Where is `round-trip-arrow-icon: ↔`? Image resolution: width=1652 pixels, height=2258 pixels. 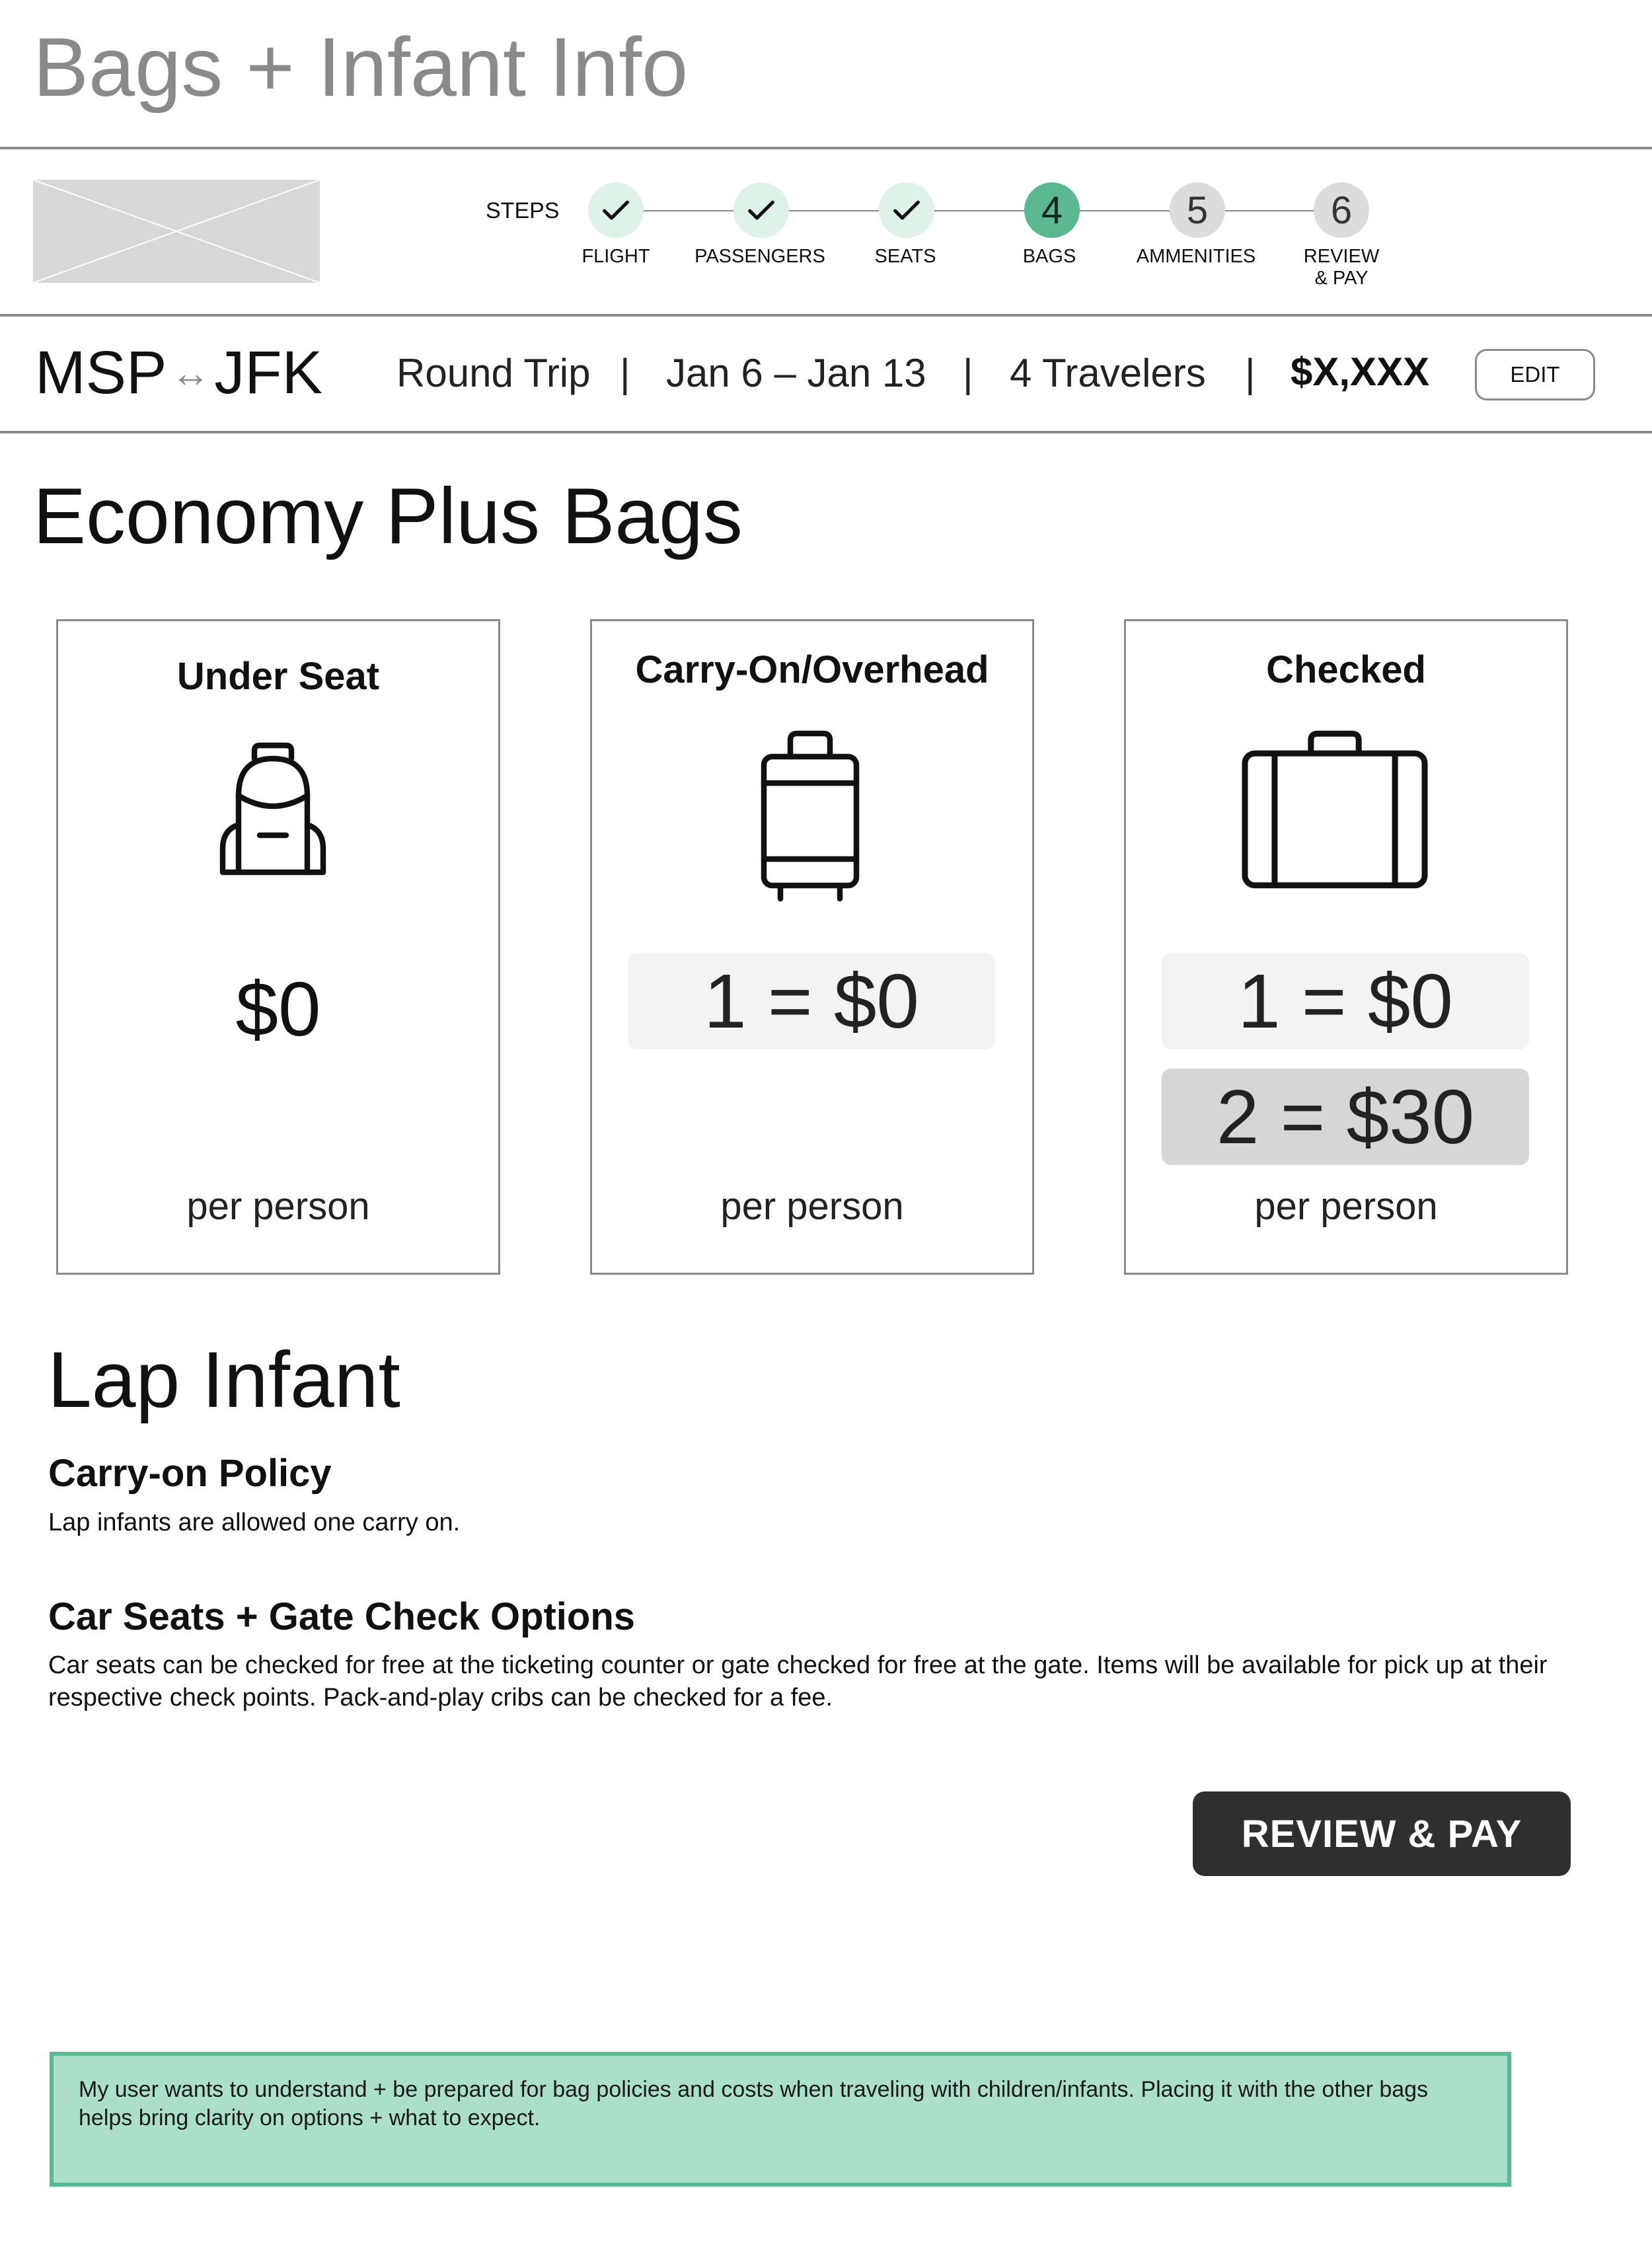 round-trip-arrow-icon: ↔ is located at coordinates (191, 373).